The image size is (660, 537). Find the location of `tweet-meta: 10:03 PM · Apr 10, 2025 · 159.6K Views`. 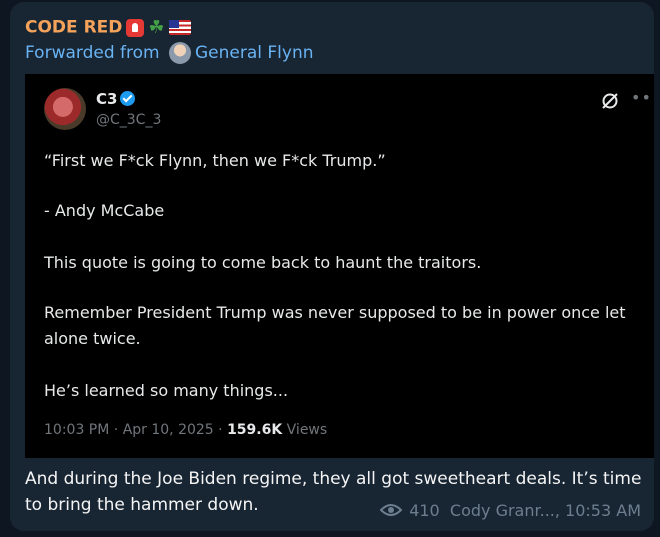

tweet-meta: 10:03 PM · Apr 10, 2025 · 159.6K Views is located at coordinates (186, 430).